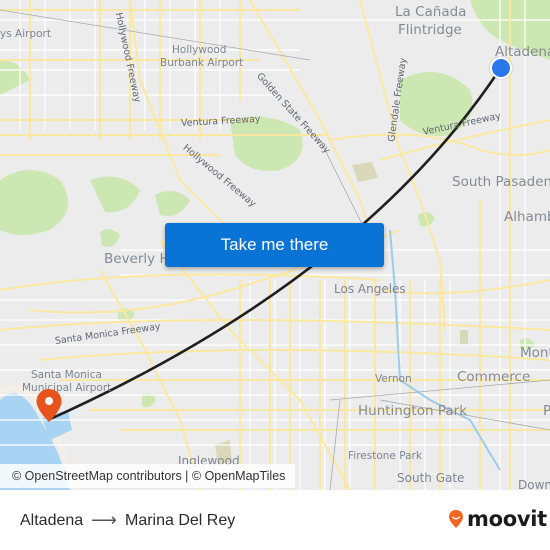 This screenshot has height=550, width=550. I want to click on moovit-logo: moovit, so click(497, 519).